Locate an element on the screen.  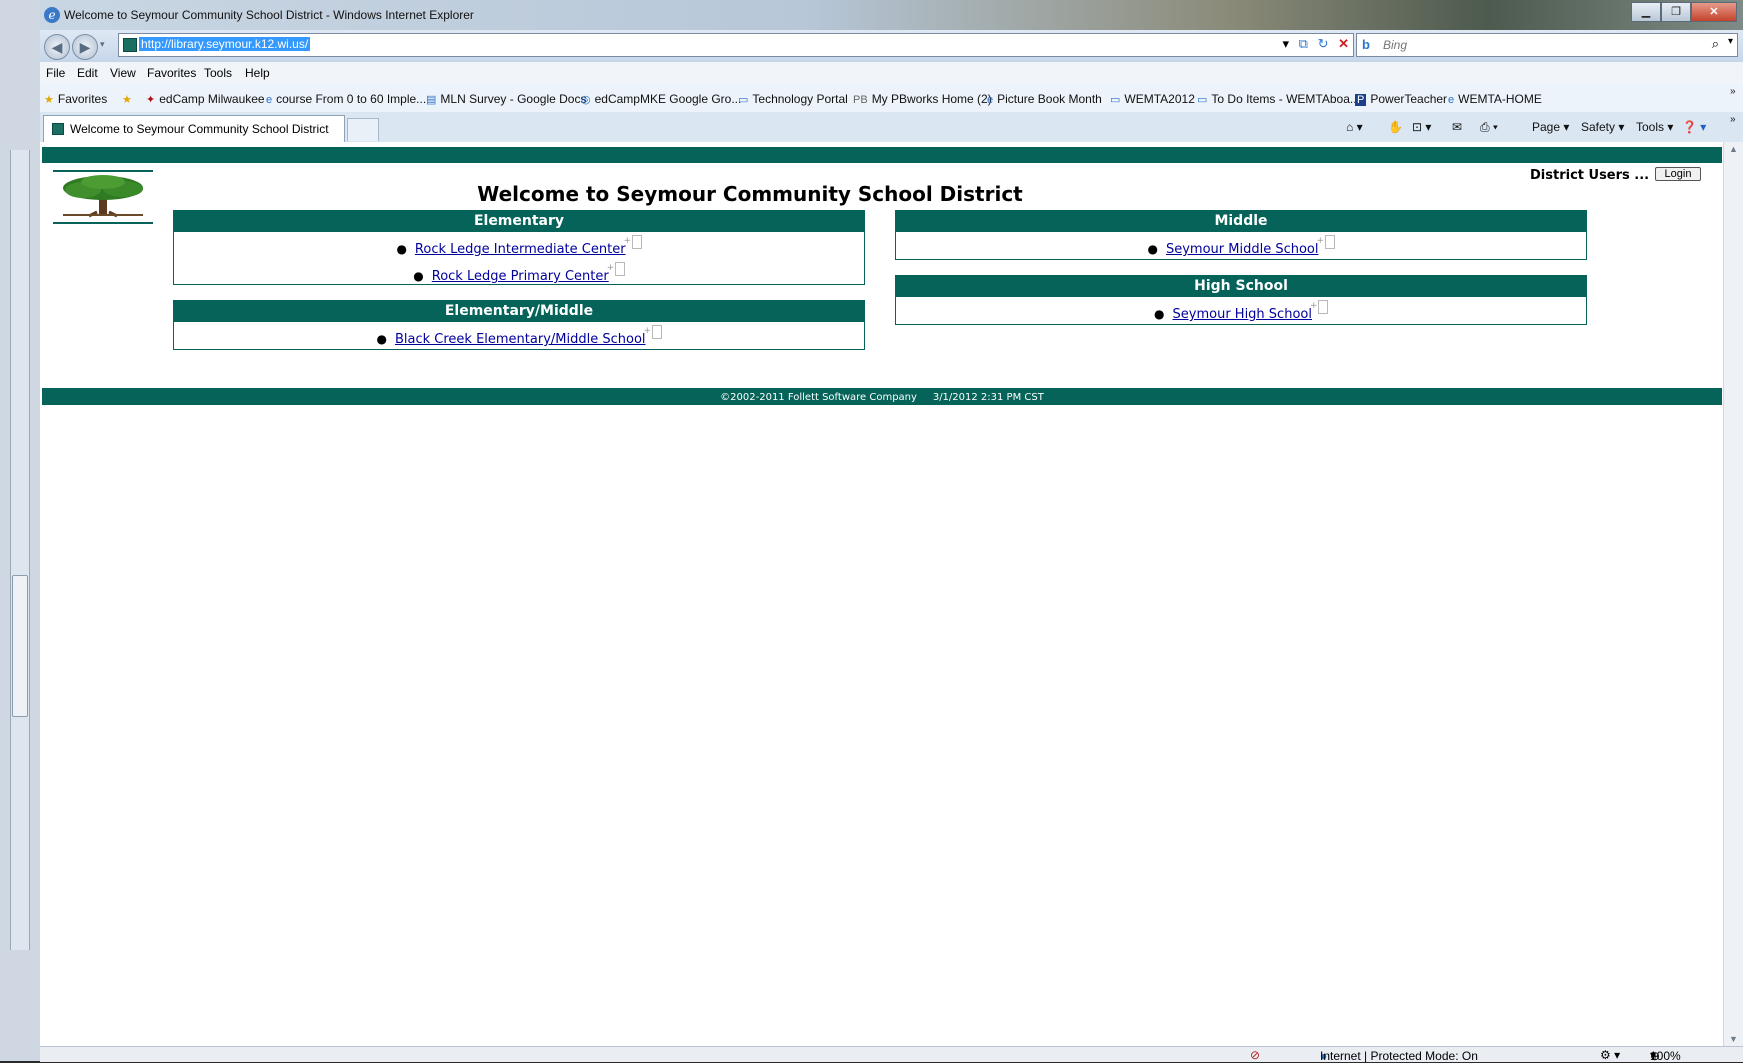
tools-menu-label: Tools is located at coordinates (1650, 127).